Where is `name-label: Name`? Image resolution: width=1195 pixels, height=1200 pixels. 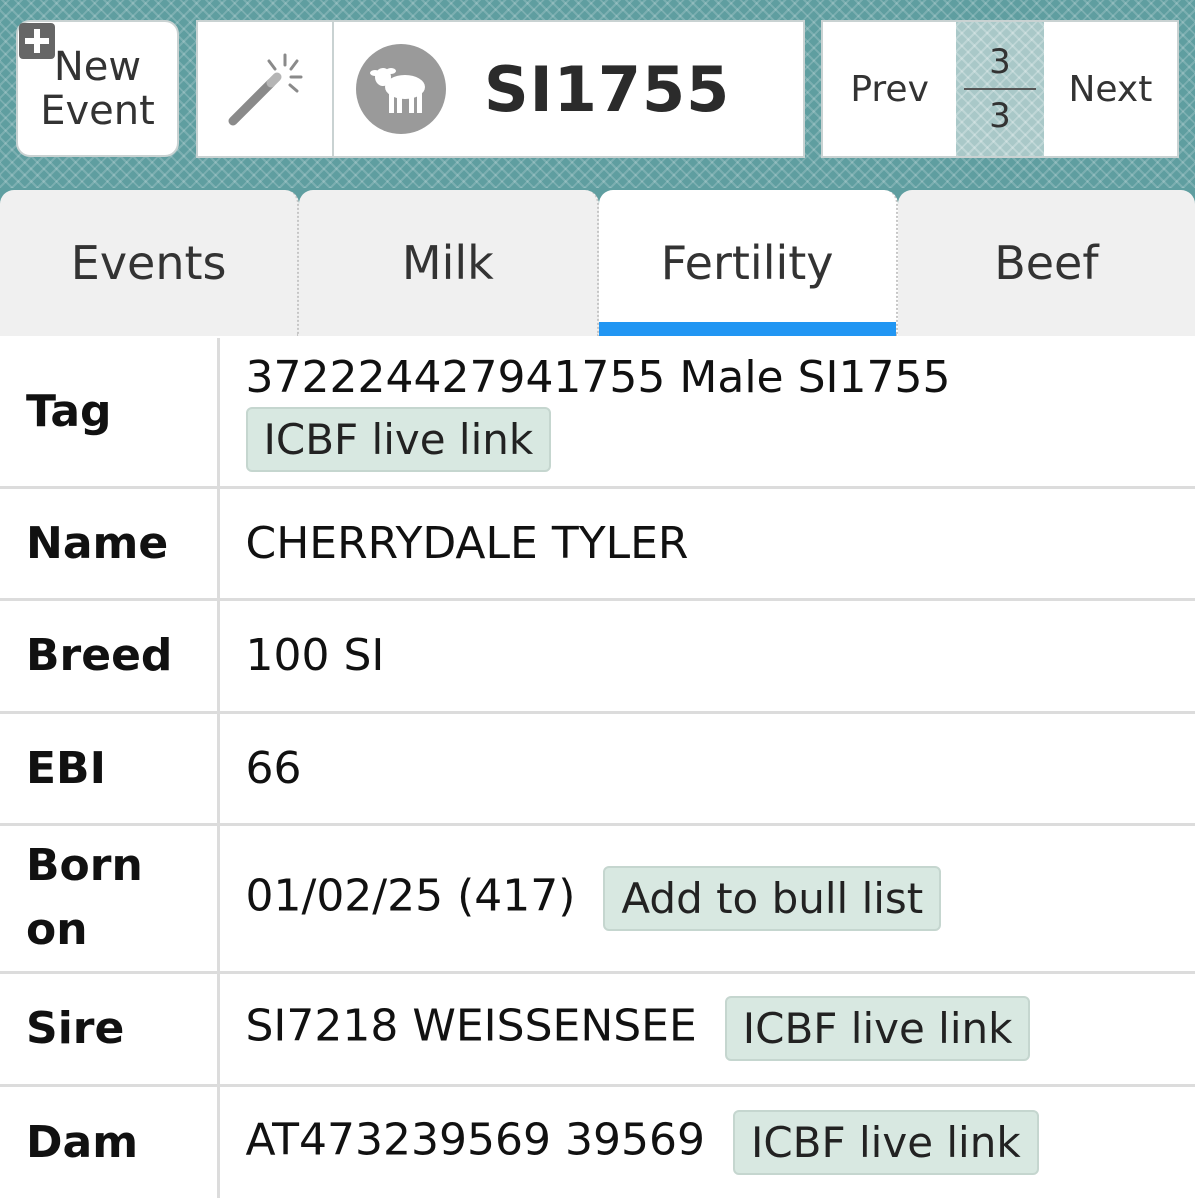 name-label: Name is located at coordinates (110, 542).